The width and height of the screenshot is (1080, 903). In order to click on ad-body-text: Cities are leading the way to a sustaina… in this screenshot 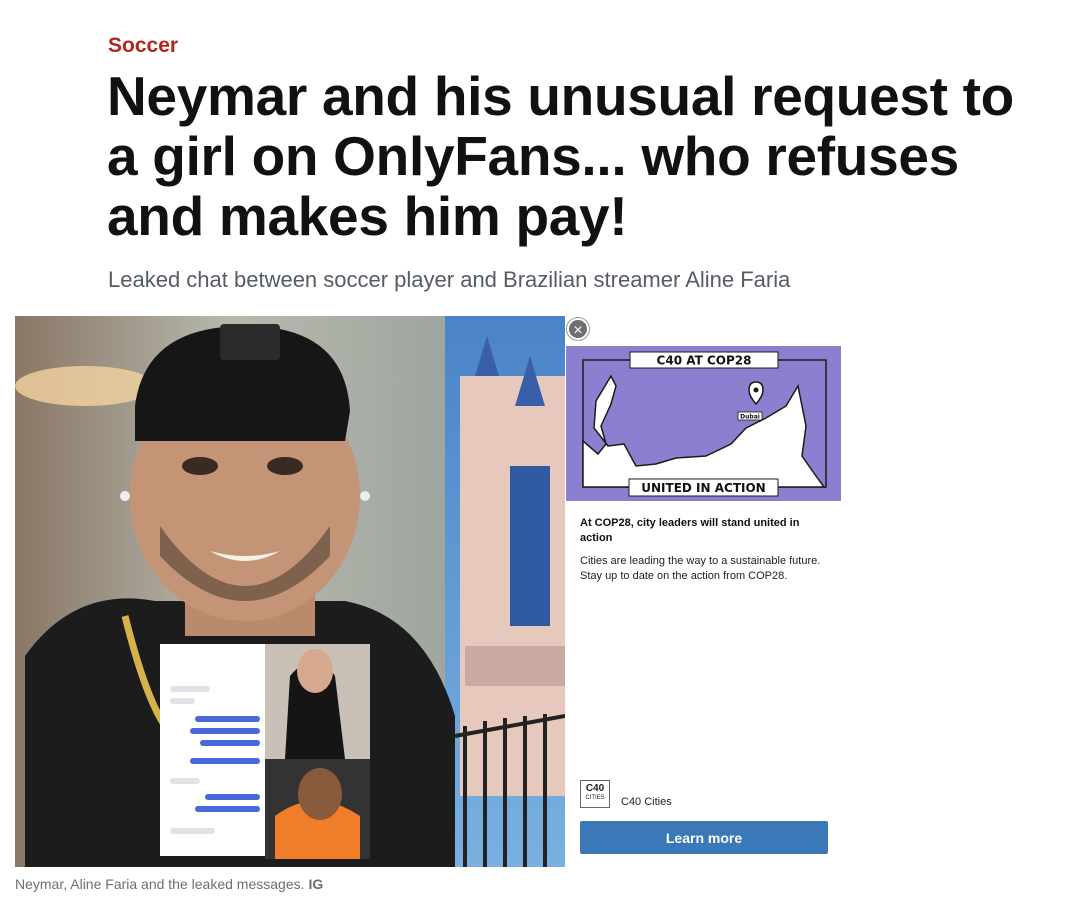, I will do `click(700, 568)`.